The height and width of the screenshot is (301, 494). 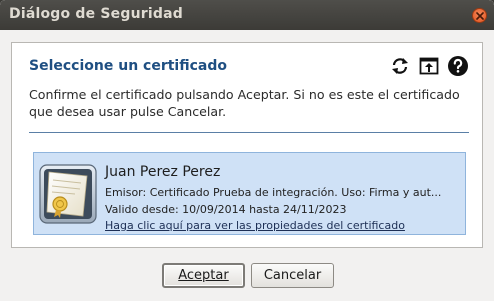 I want to click on close-button, so click(x=479, y=15).